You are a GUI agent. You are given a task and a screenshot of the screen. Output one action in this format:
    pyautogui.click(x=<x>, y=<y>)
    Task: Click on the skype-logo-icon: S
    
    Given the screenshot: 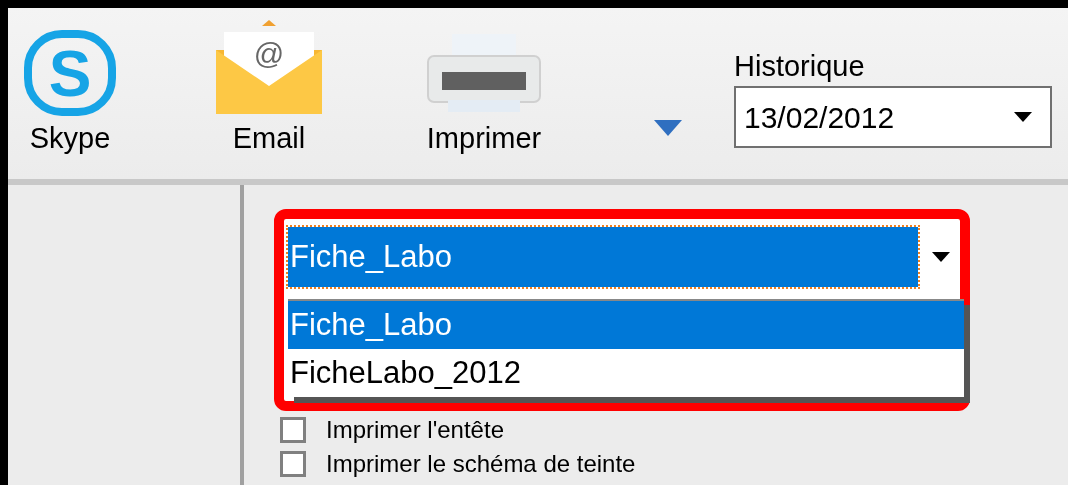 What is the action you would take?
    pyautogui.click(x=70, y=73)
    